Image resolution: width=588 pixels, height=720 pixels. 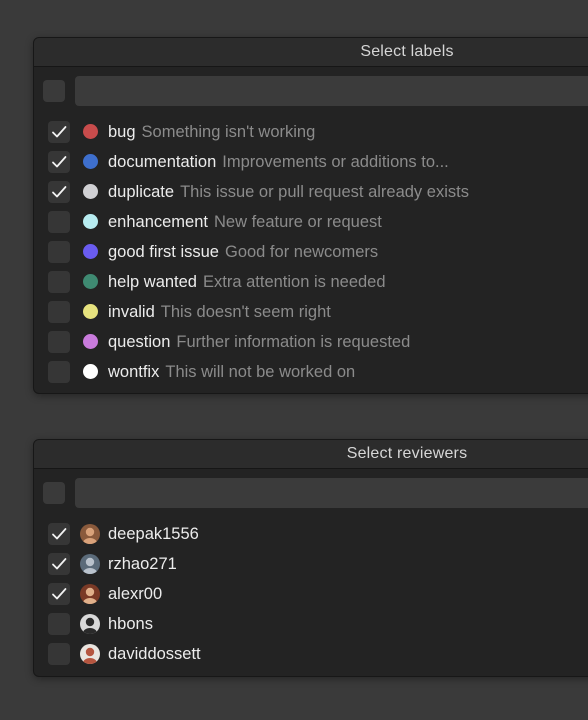 What do you see at coordinates (331, 493) in the screenshot?
I see `reviewers-filter-input` at bounding box center [331, 493].